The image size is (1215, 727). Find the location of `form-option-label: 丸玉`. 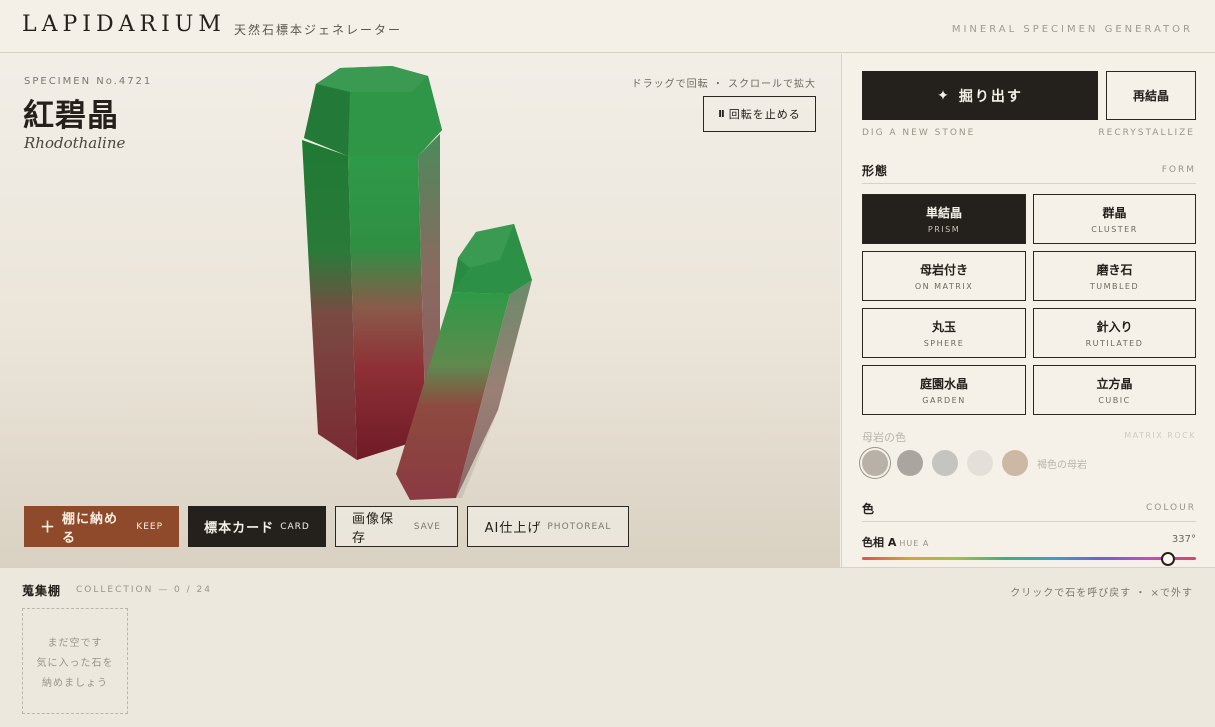

form-option-label: 丸玉 is located at coordinates (943, 327).